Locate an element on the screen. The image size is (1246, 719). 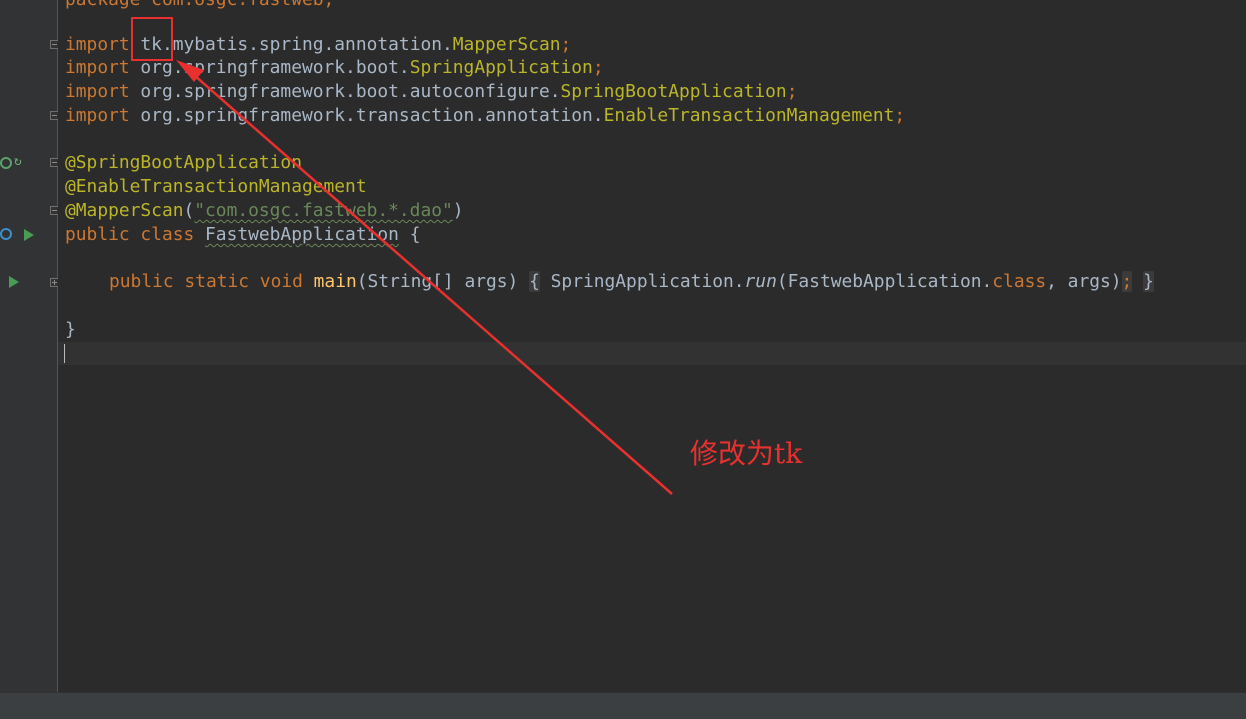
annotation-note-text: 修改为tk is located at coordinates (746, 453).